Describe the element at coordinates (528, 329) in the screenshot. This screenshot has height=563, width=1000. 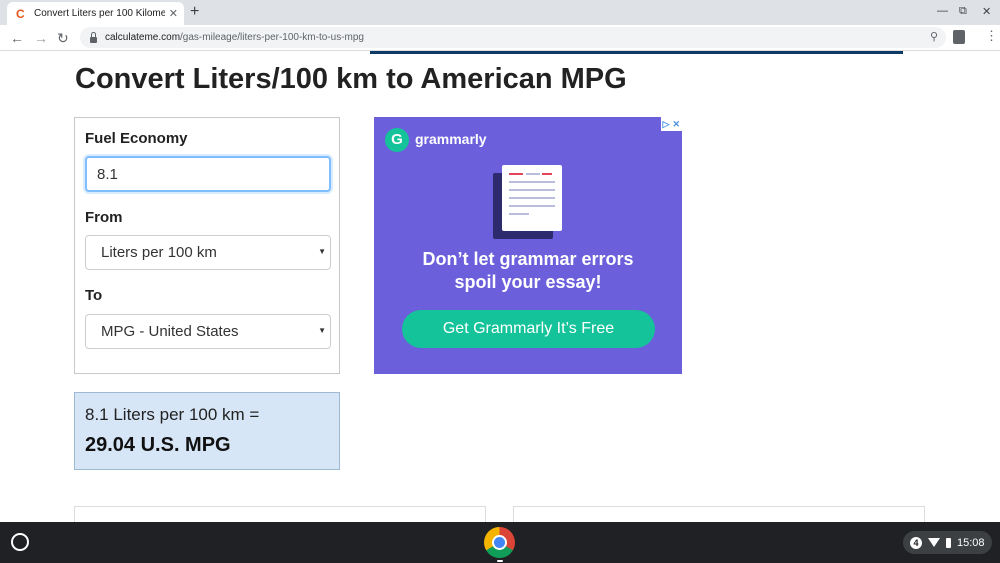
I see `get-grammarly-button: Get Grammarly It’s Free` at that location.